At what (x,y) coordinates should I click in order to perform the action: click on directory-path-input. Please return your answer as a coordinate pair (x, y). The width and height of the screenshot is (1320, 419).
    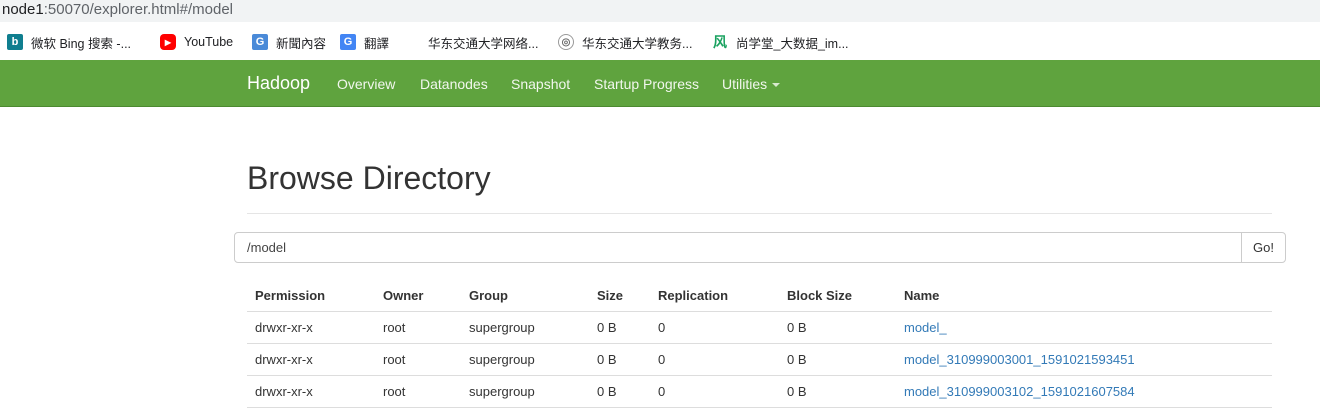
    Looking at the image, I should click on (738, 247).